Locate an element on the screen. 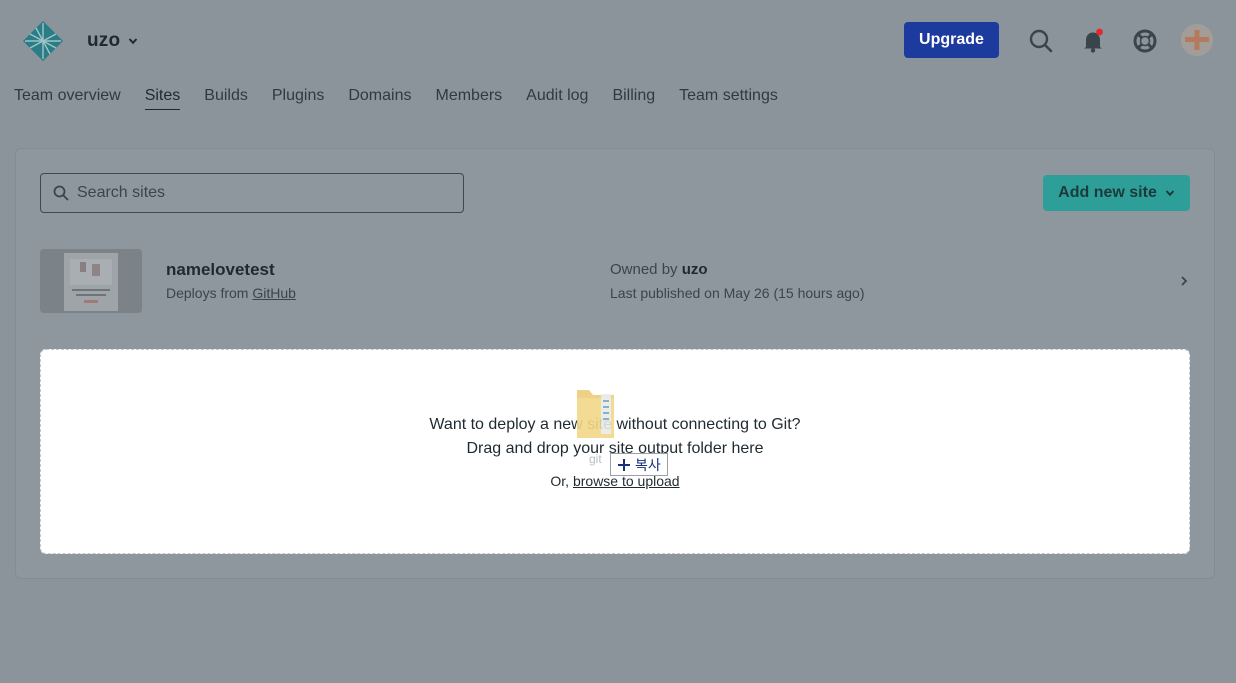  tab-plugins: Plugins is located at coordinates (298, 97).